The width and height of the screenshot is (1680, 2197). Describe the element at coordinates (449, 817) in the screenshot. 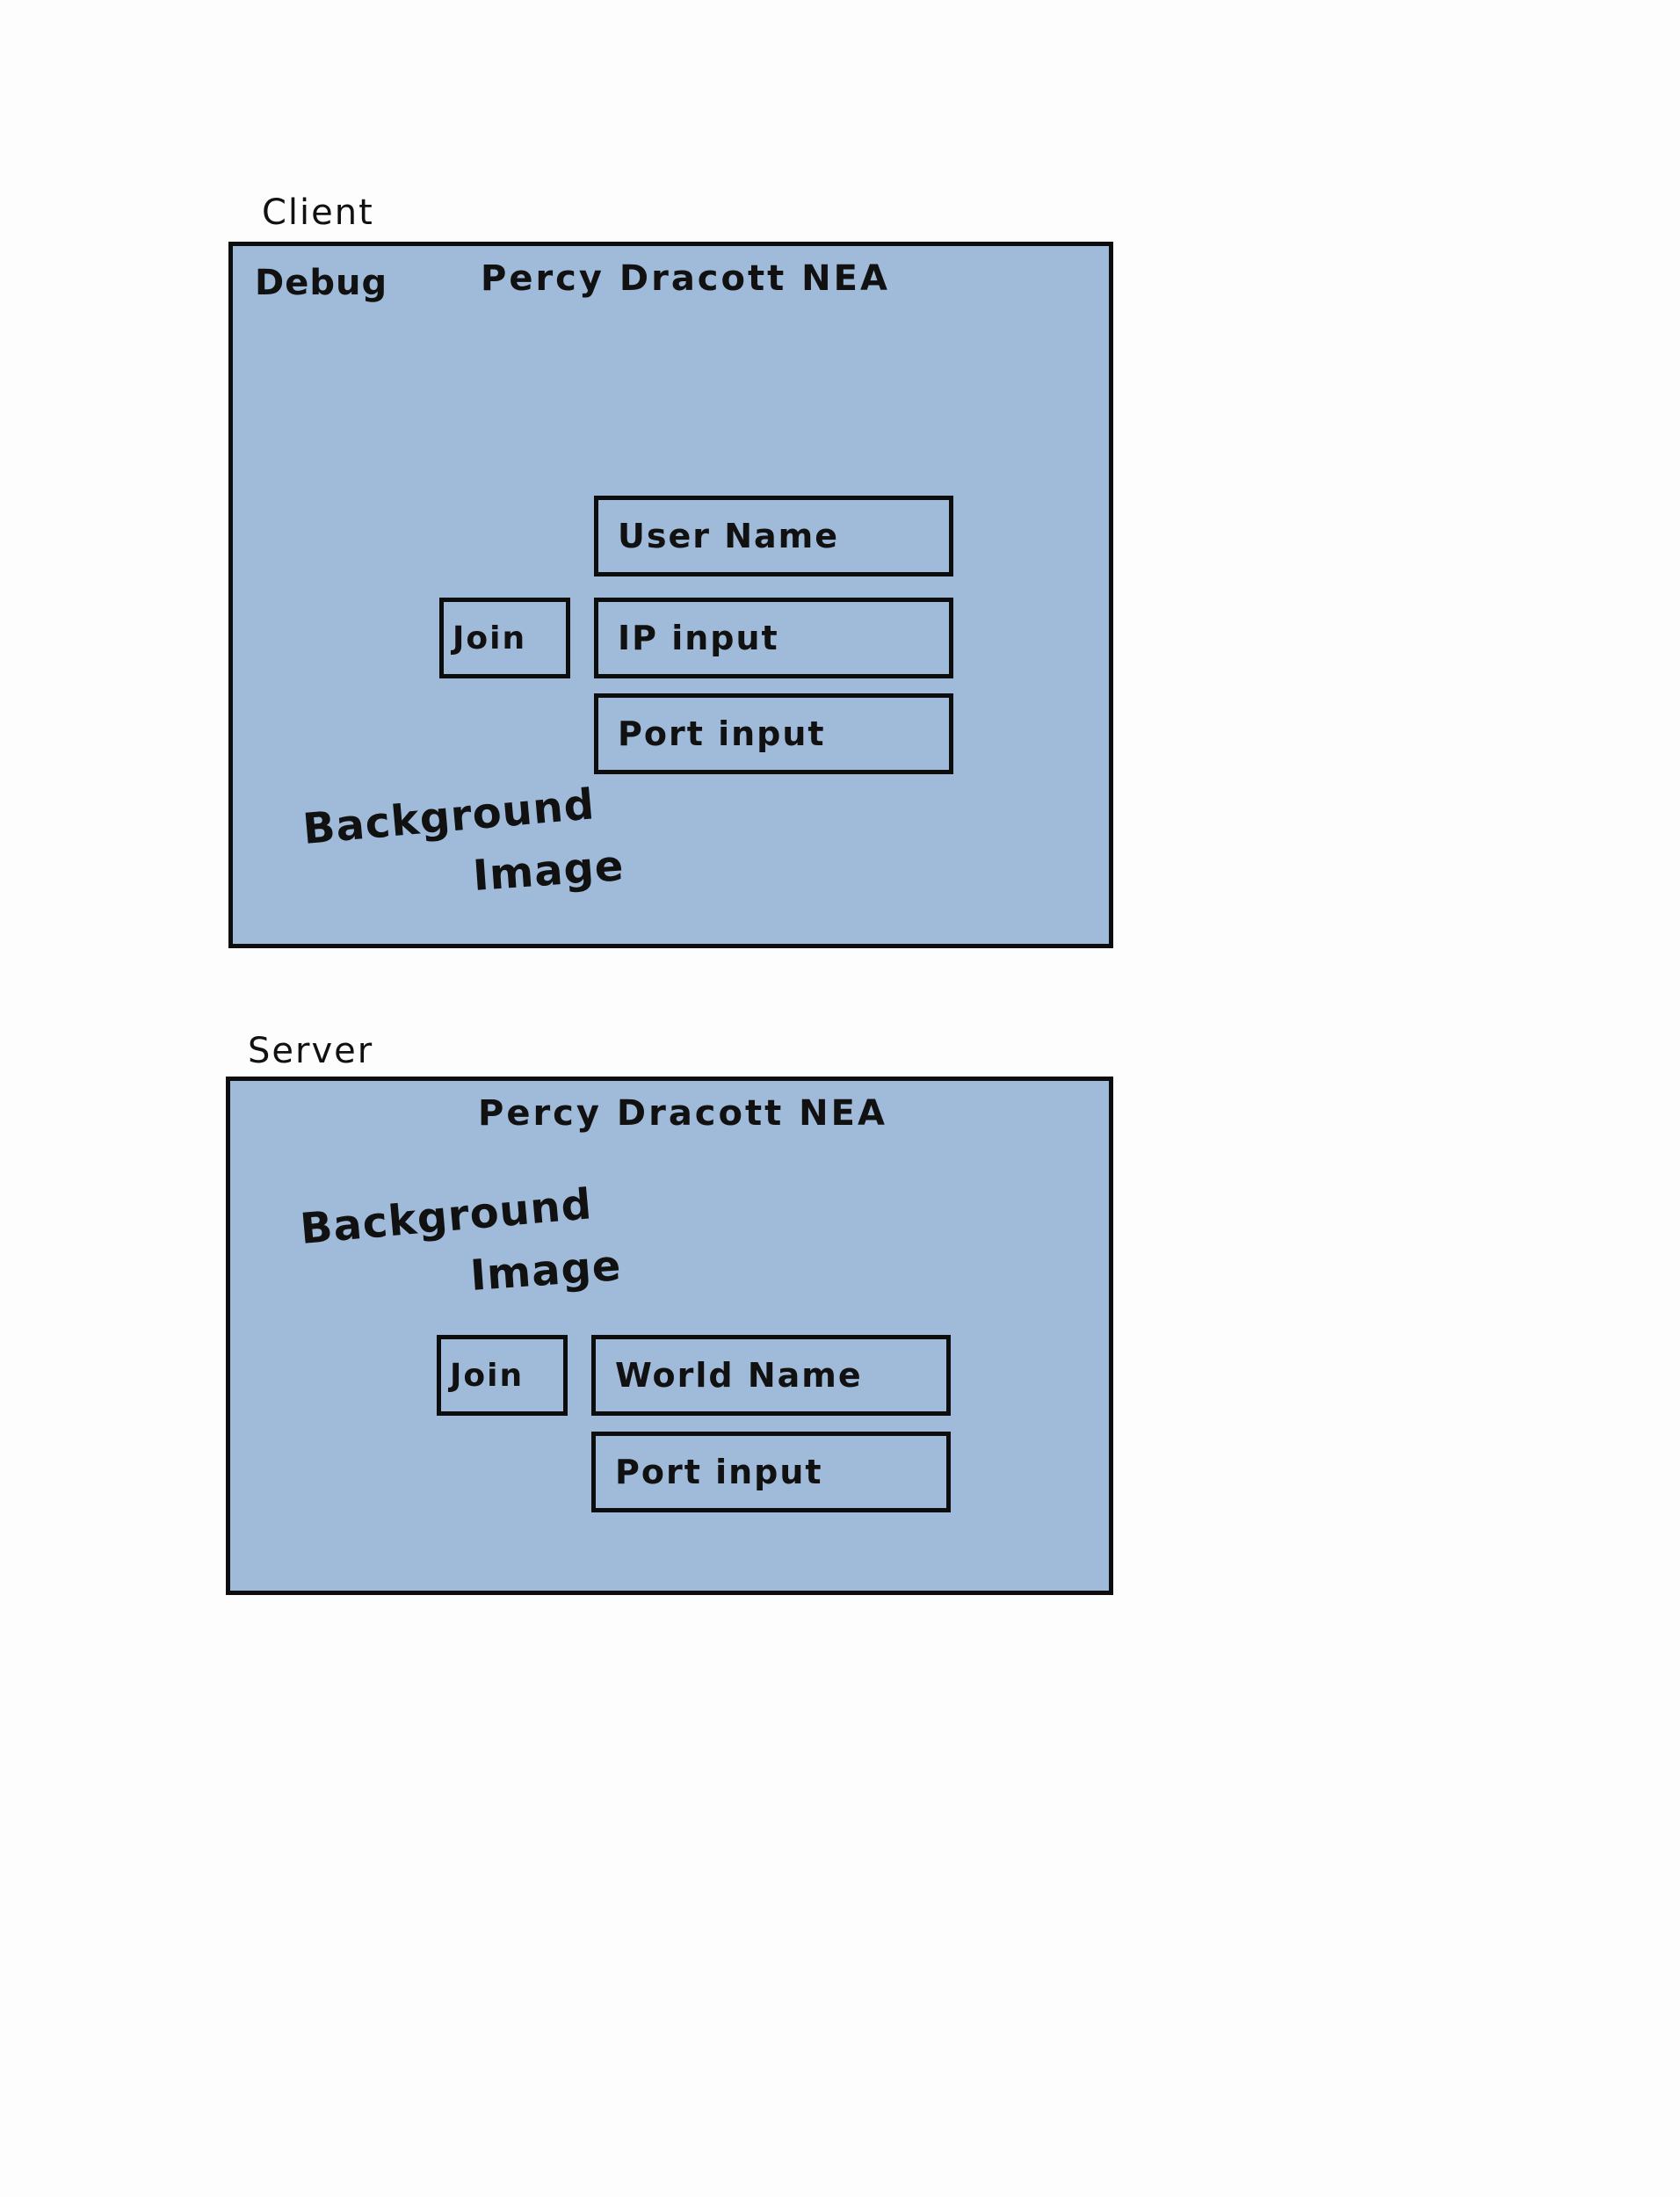

I see `client-background-image-label: Background` at that location.